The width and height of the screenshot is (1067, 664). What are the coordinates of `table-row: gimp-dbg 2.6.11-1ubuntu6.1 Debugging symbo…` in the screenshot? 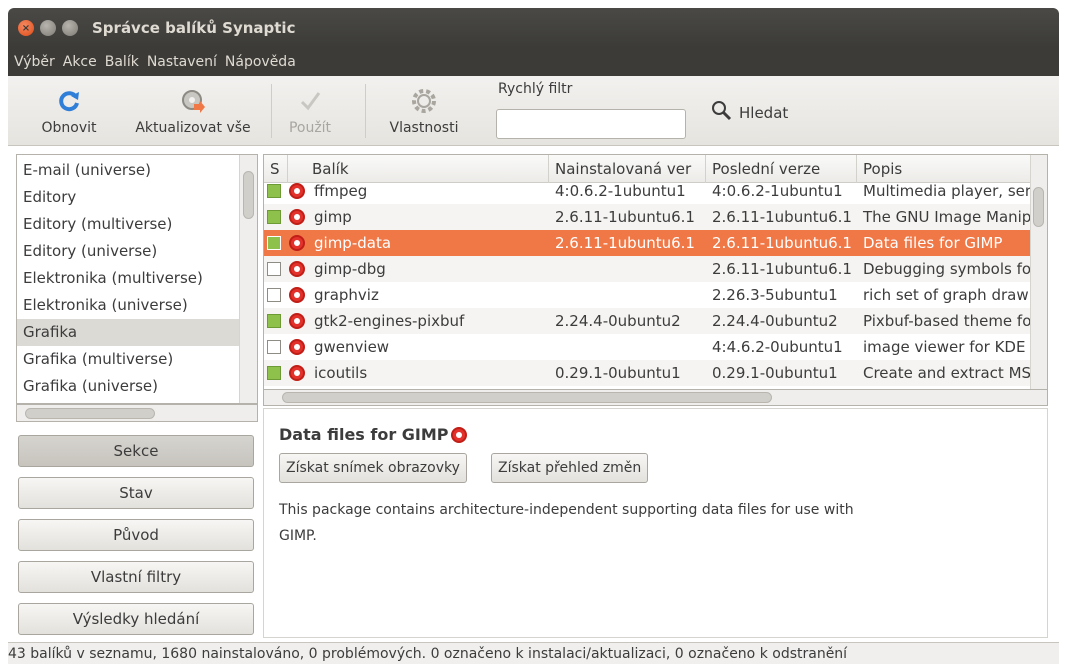 It's located at (648, 269).